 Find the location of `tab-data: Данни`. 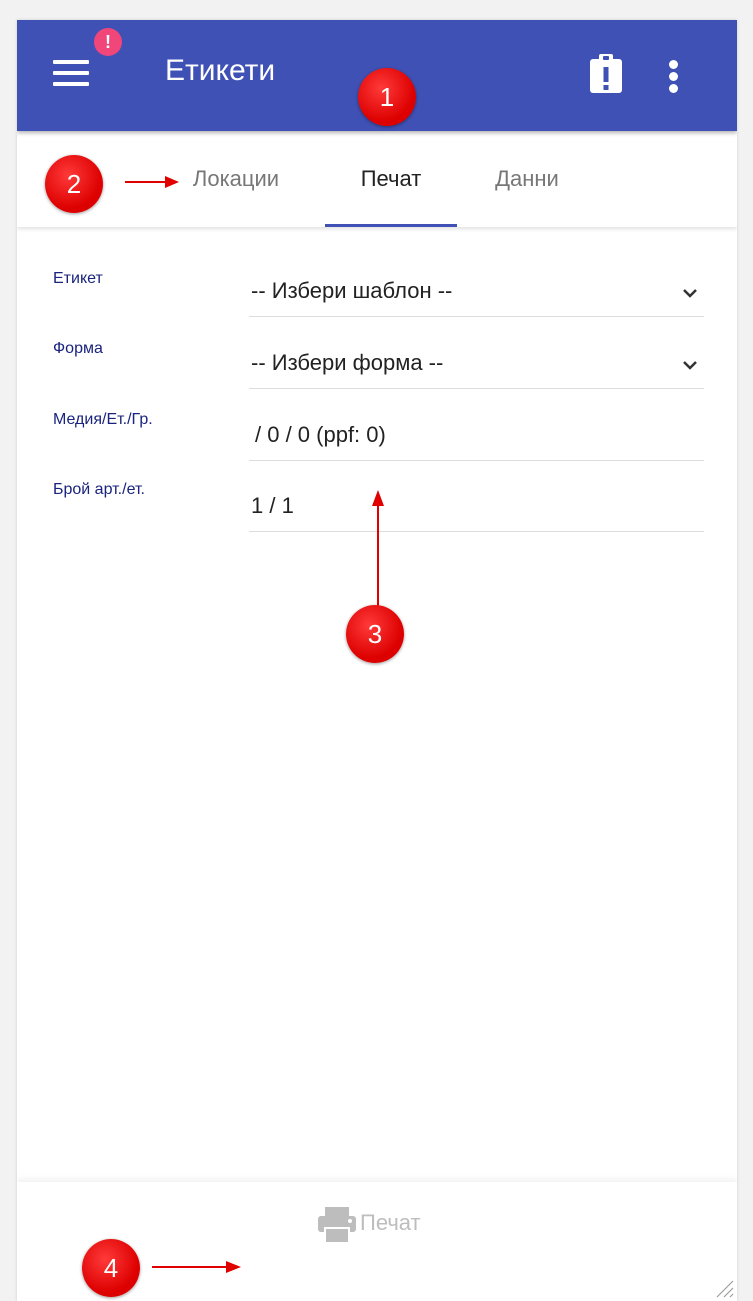

tab-data: Данни is located at coordinates (527, 179).